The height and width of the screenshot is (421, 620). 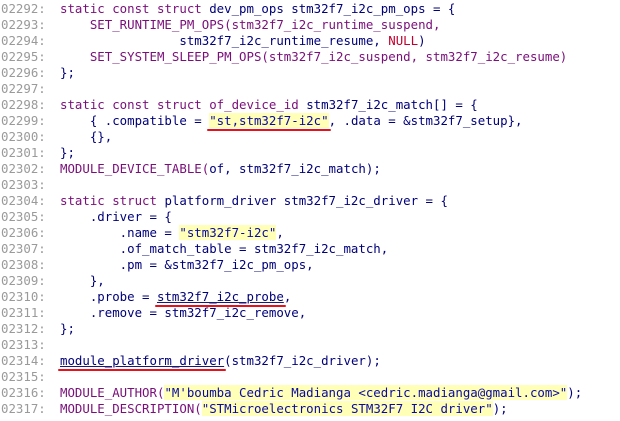 I want to click on line-number: 02316:, so click(x=23, y=392).